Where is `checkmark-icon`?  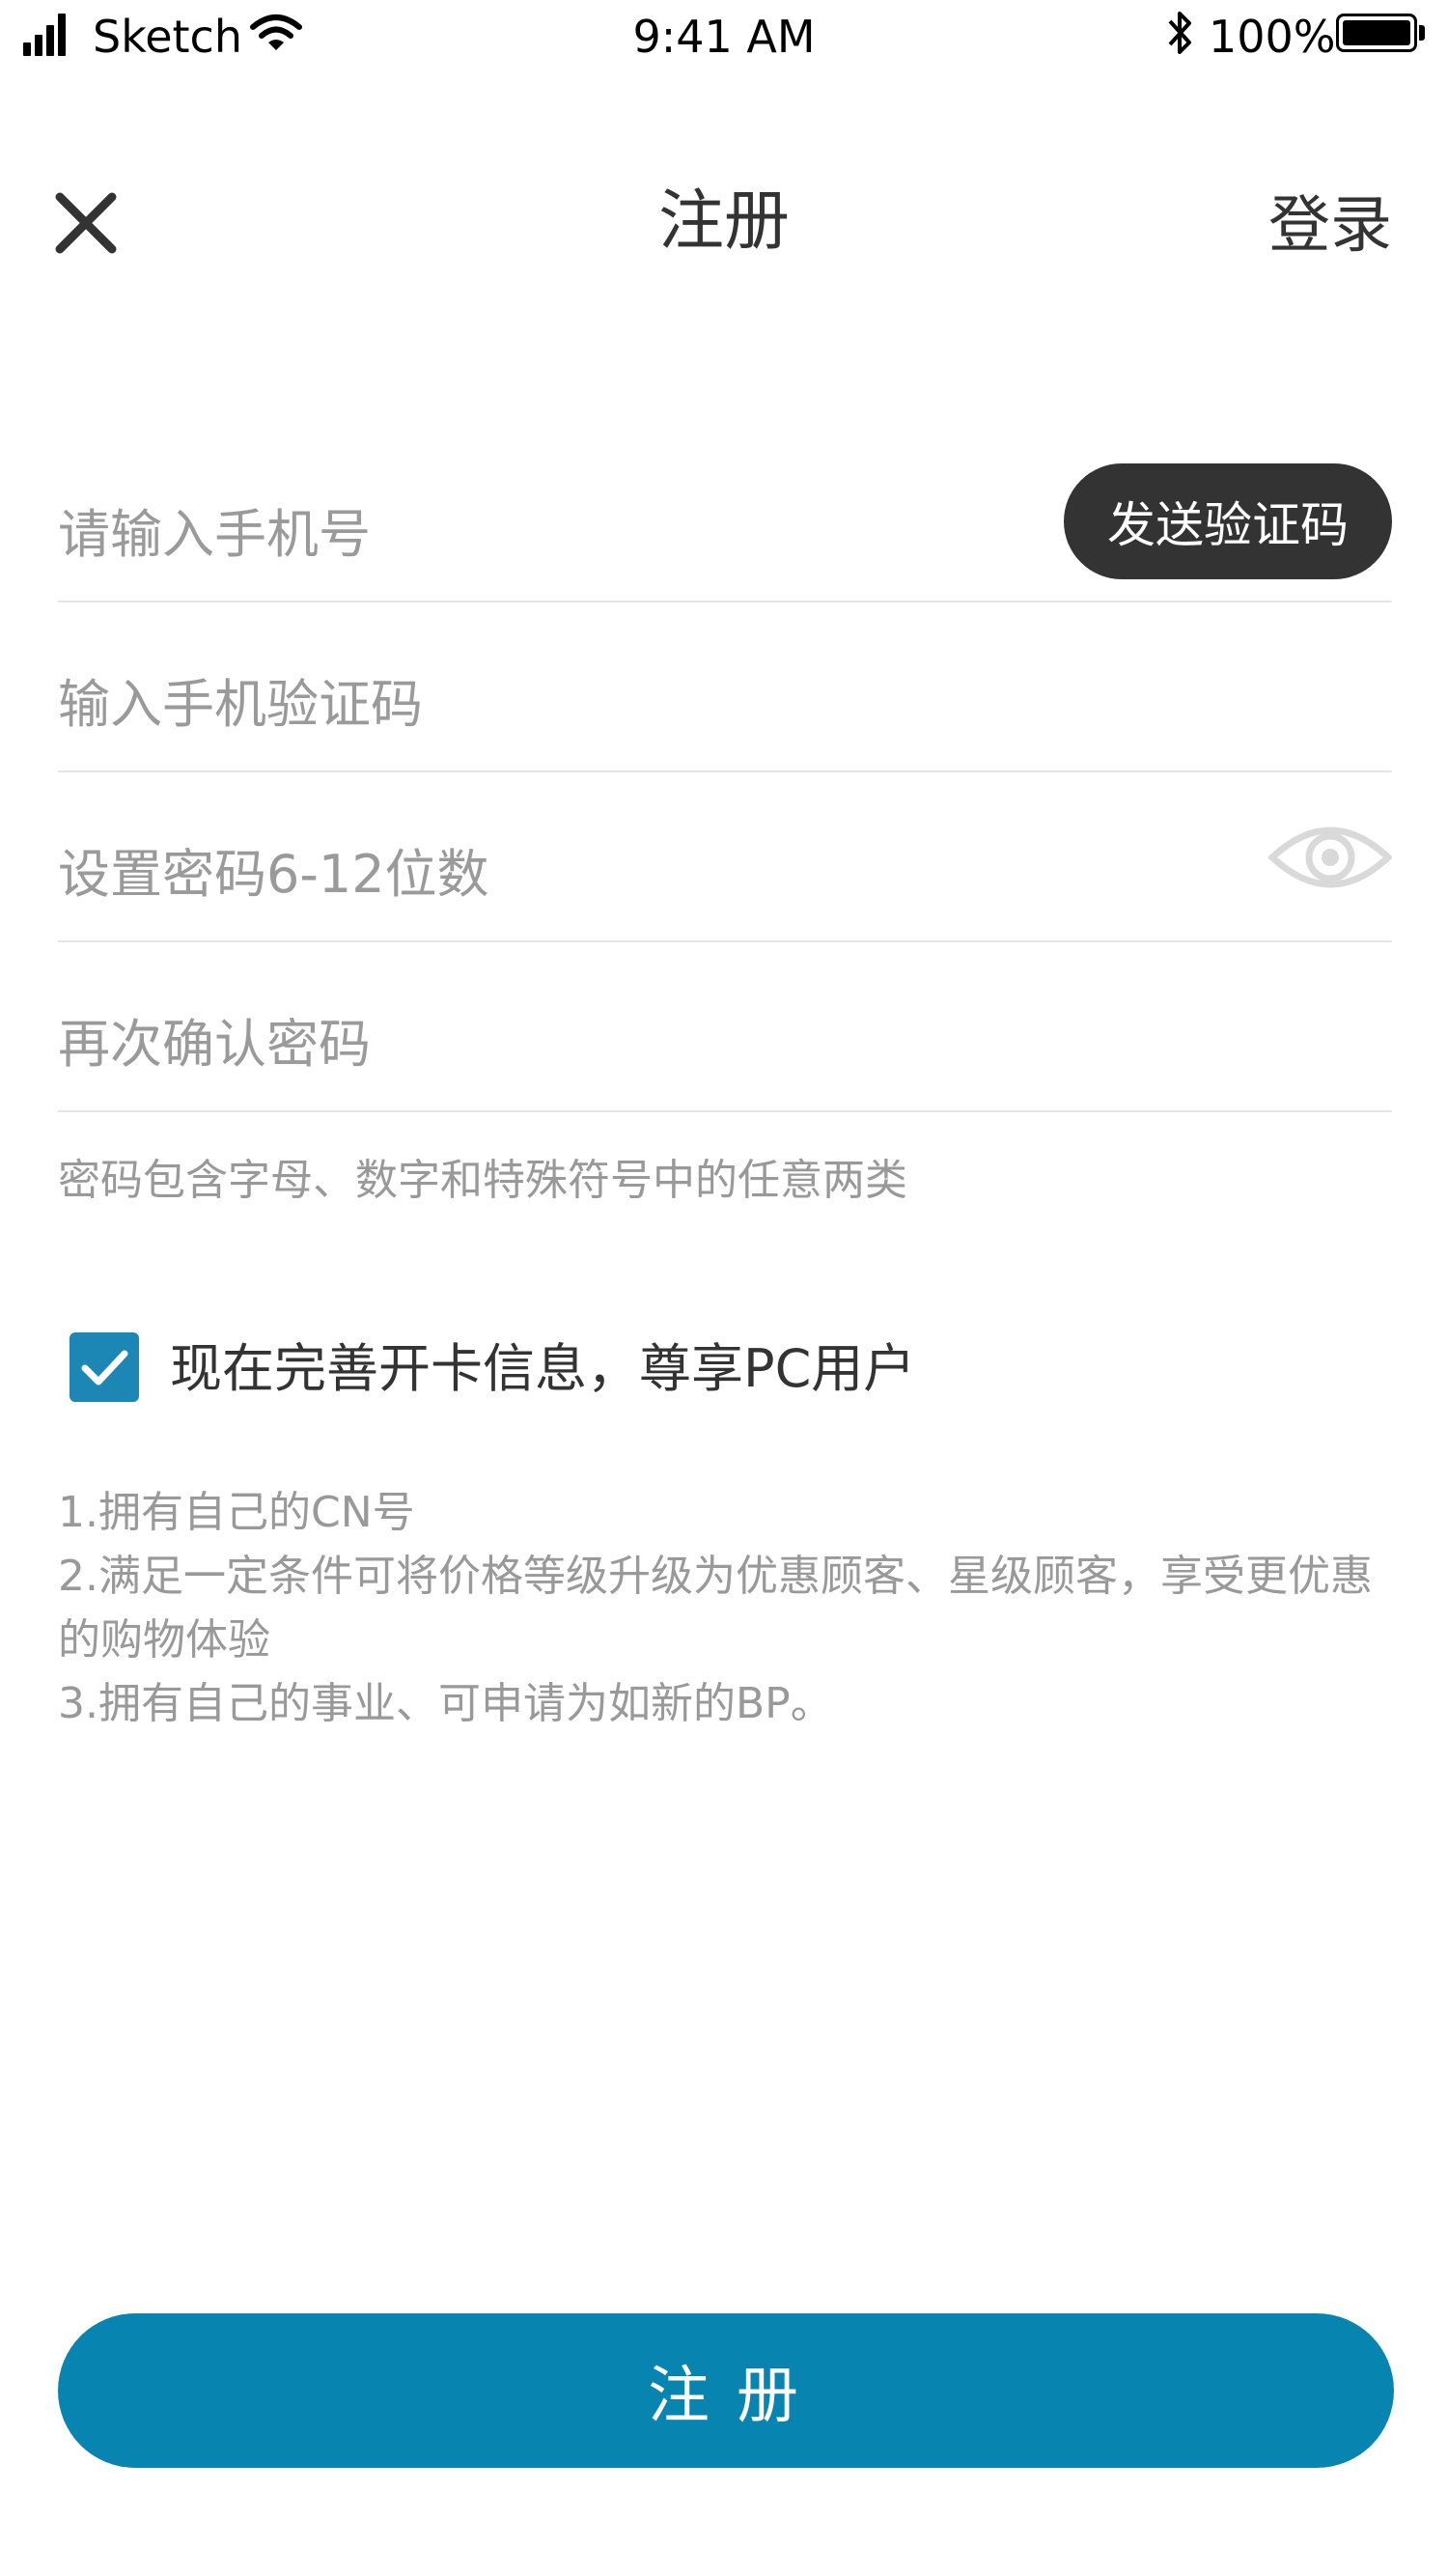
checkmark-icon is located at coordinates (104, 1368).